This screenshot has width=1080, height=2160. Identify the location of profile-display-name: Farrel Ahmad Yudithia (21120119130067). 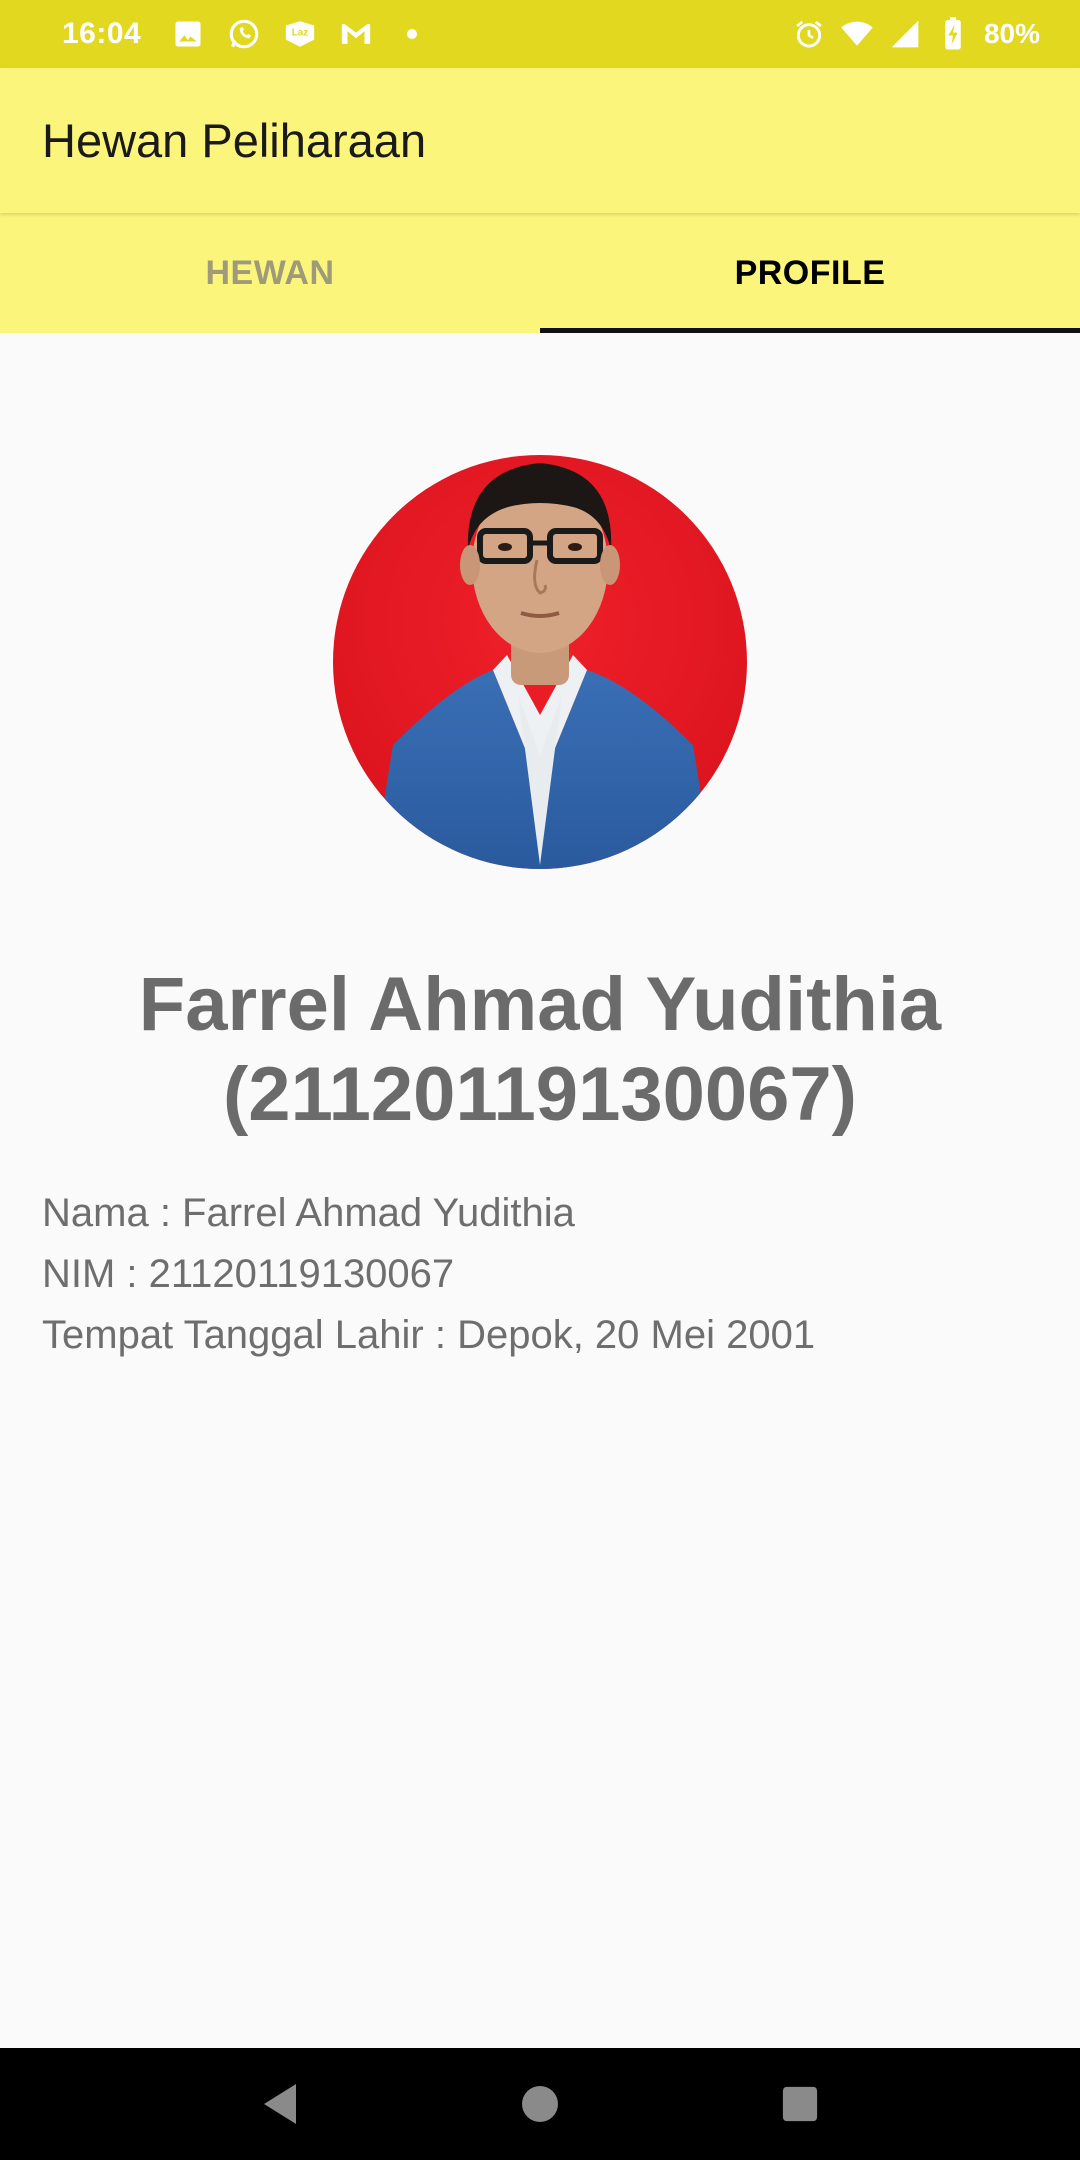
(540, 1050).